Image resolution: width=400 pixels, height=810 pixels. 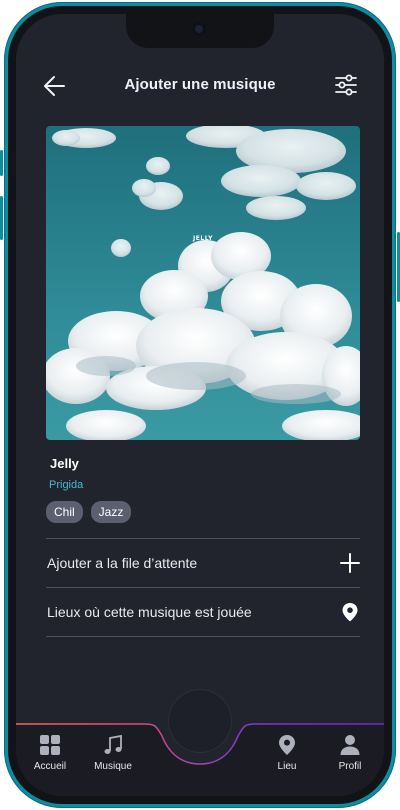 I want to click on nav-home: Accueil, so click(x=50, y=753).